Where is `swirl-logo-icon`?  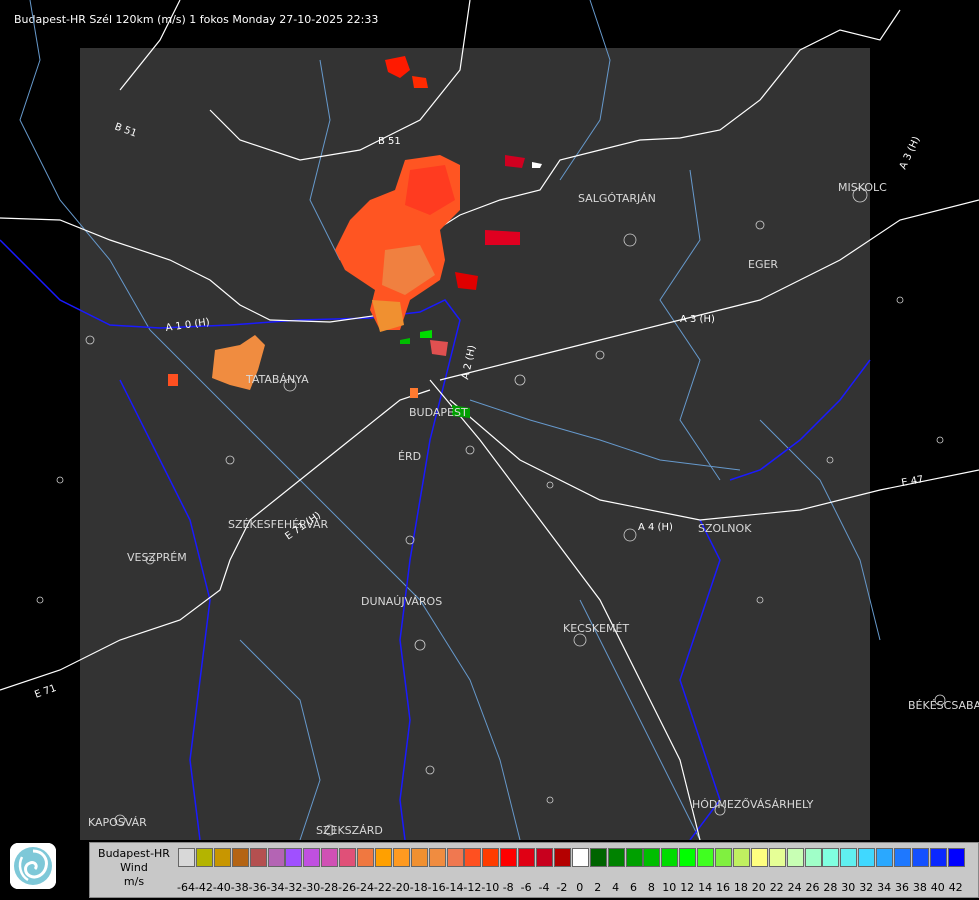 swirl-logo-icon is located at coordinates (33, 866).